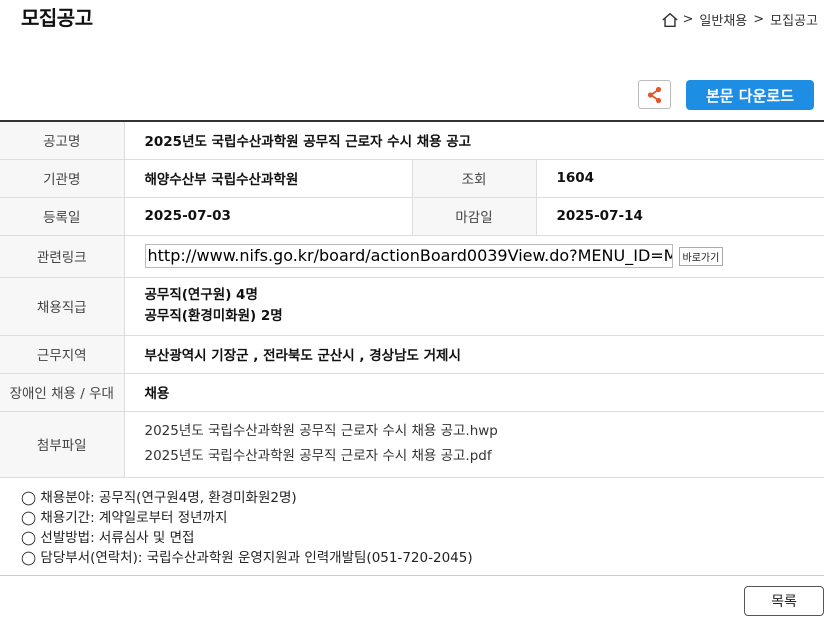  I want to click on title-label: 공고명, so click(62, 140).